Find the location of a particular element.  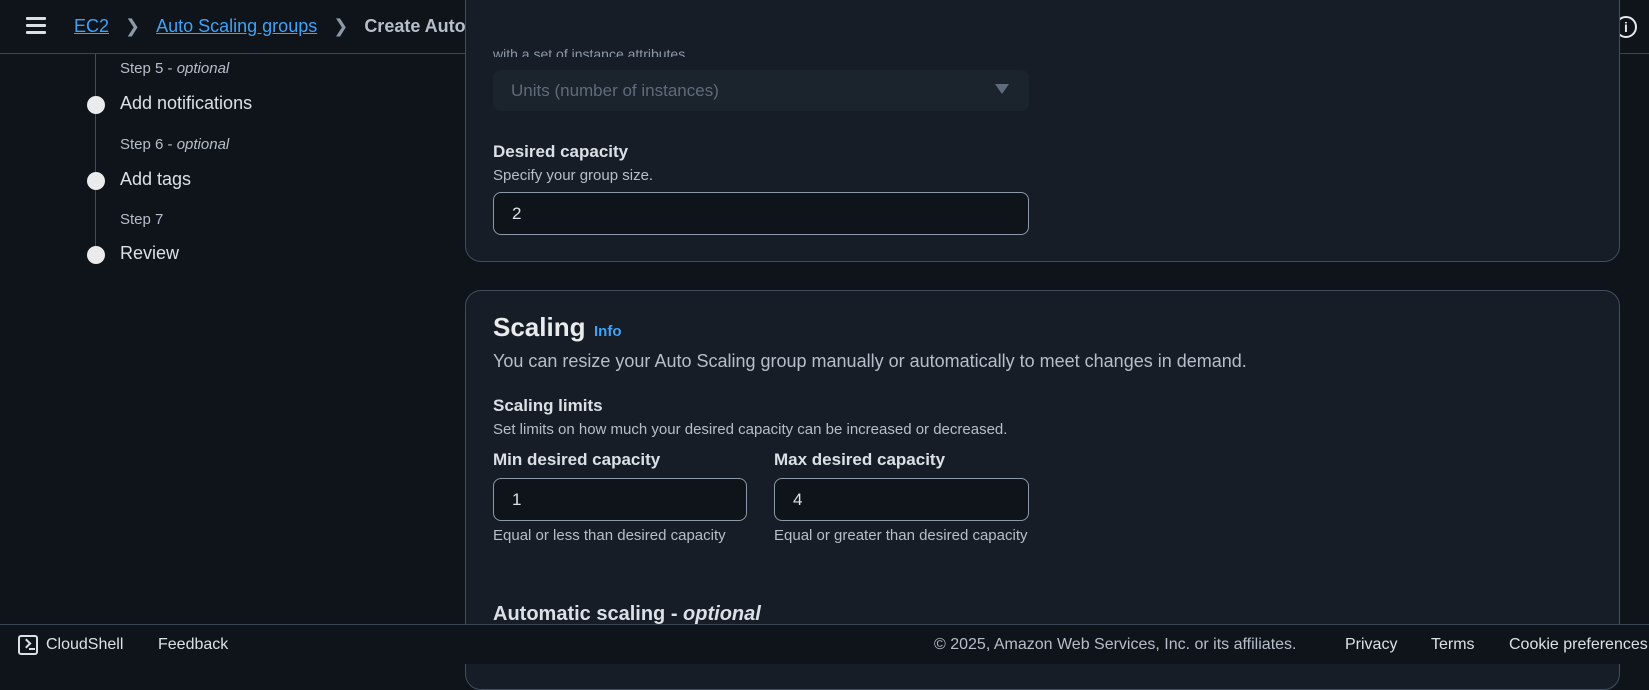

cutoff-description: with a set of instance attributes. is located at coordinates (591, 51).